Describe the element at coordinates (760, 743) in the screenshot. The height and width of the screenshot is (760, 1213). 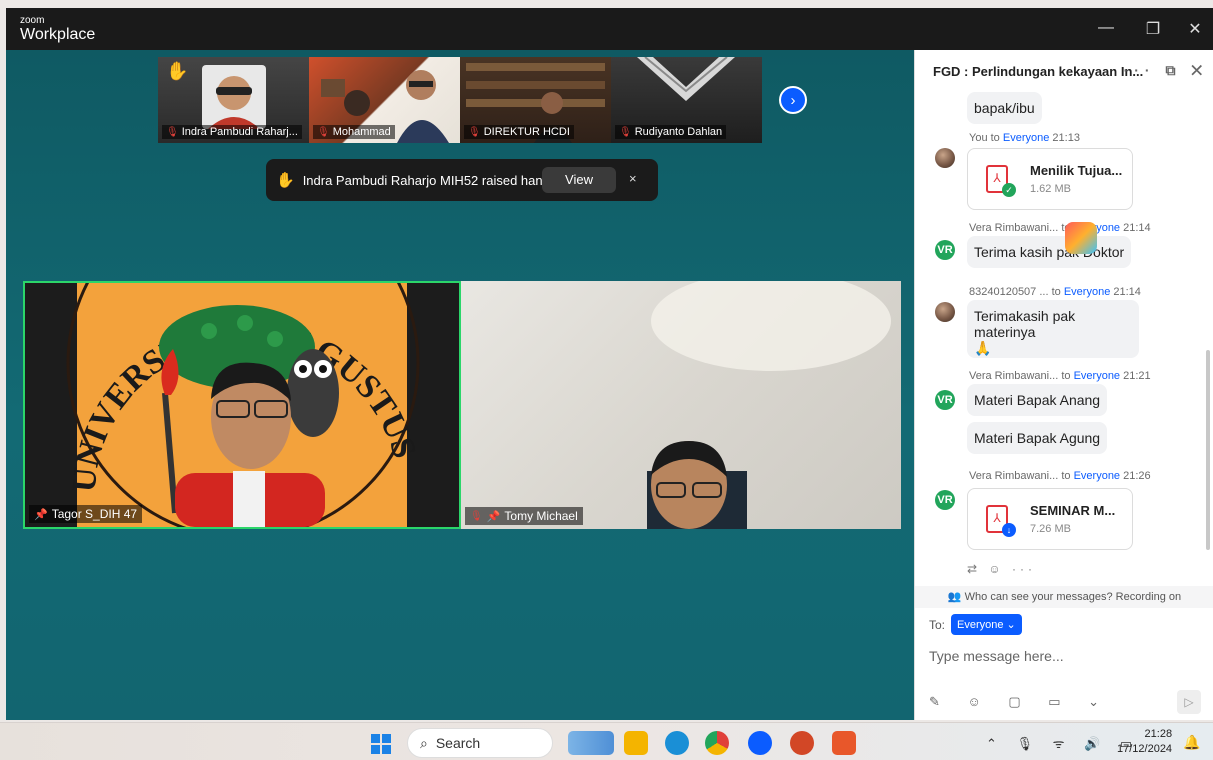
I see `zoom-icon` at that location.